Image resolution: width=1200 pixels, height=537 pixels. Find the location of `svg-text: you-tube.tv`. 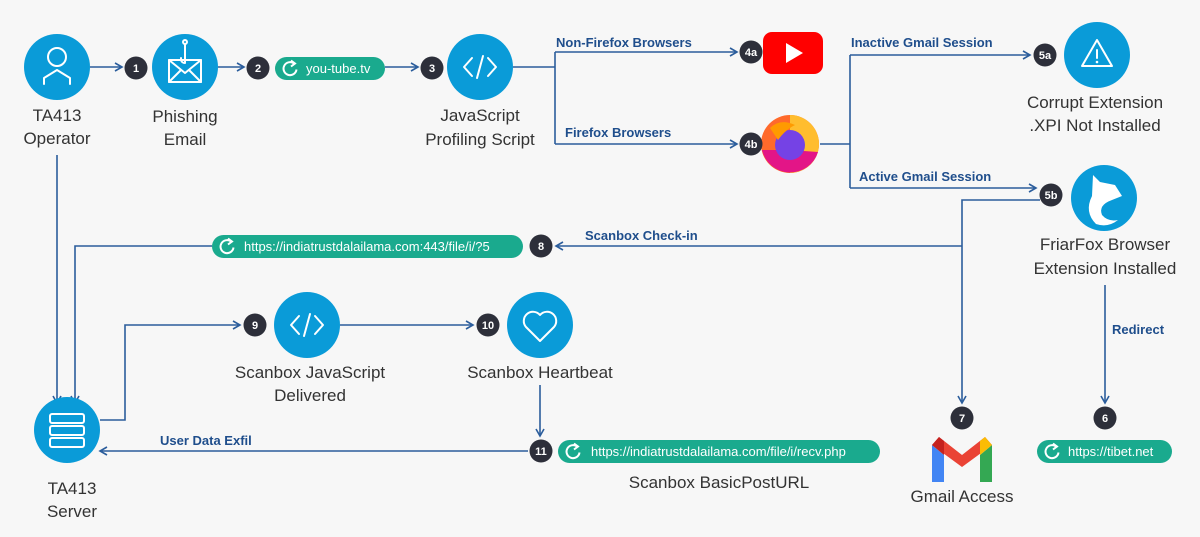

svg-text: you-tube.tv is located at coordinates (338, 68).